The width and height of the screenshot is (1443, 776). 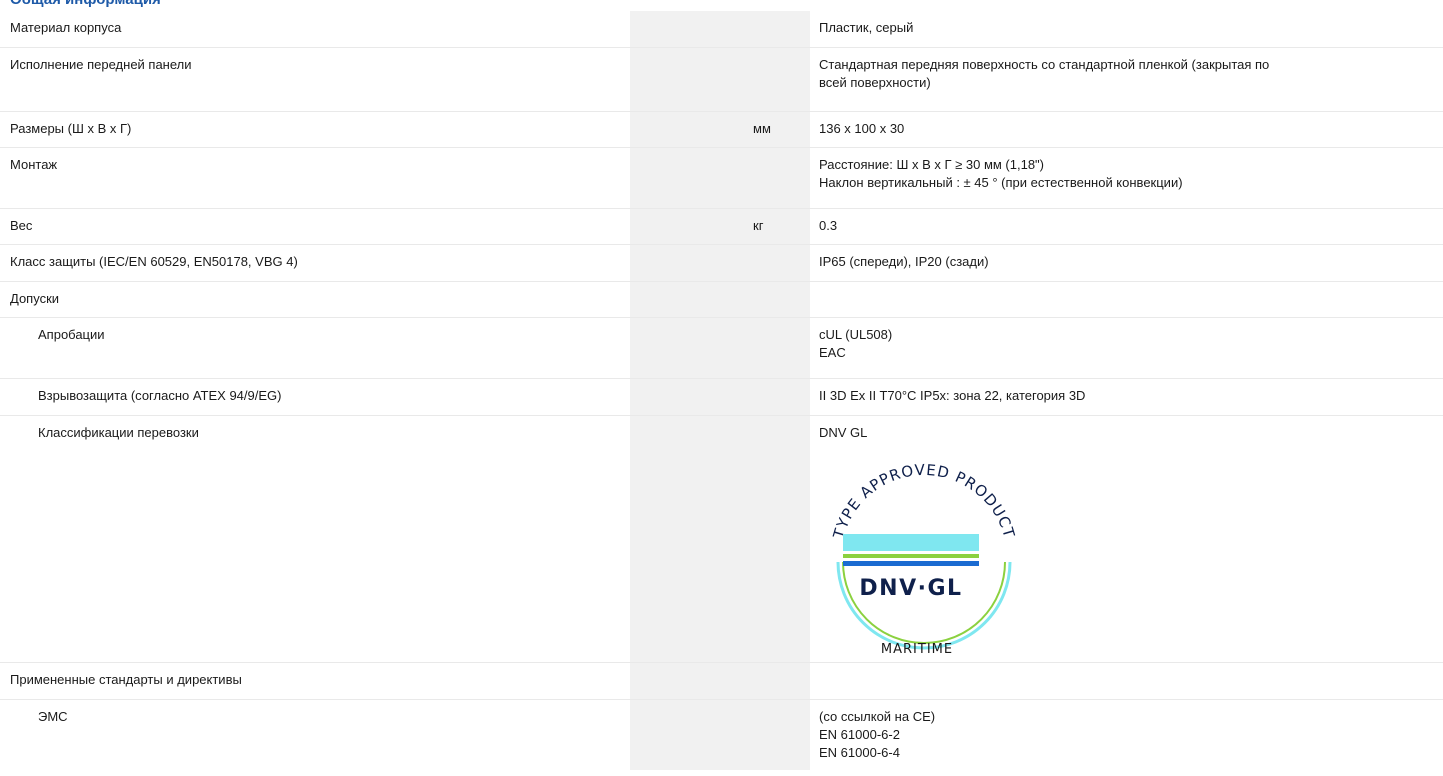 I want to click on row-value: Пластик, серый, so click(x=866, y=27).